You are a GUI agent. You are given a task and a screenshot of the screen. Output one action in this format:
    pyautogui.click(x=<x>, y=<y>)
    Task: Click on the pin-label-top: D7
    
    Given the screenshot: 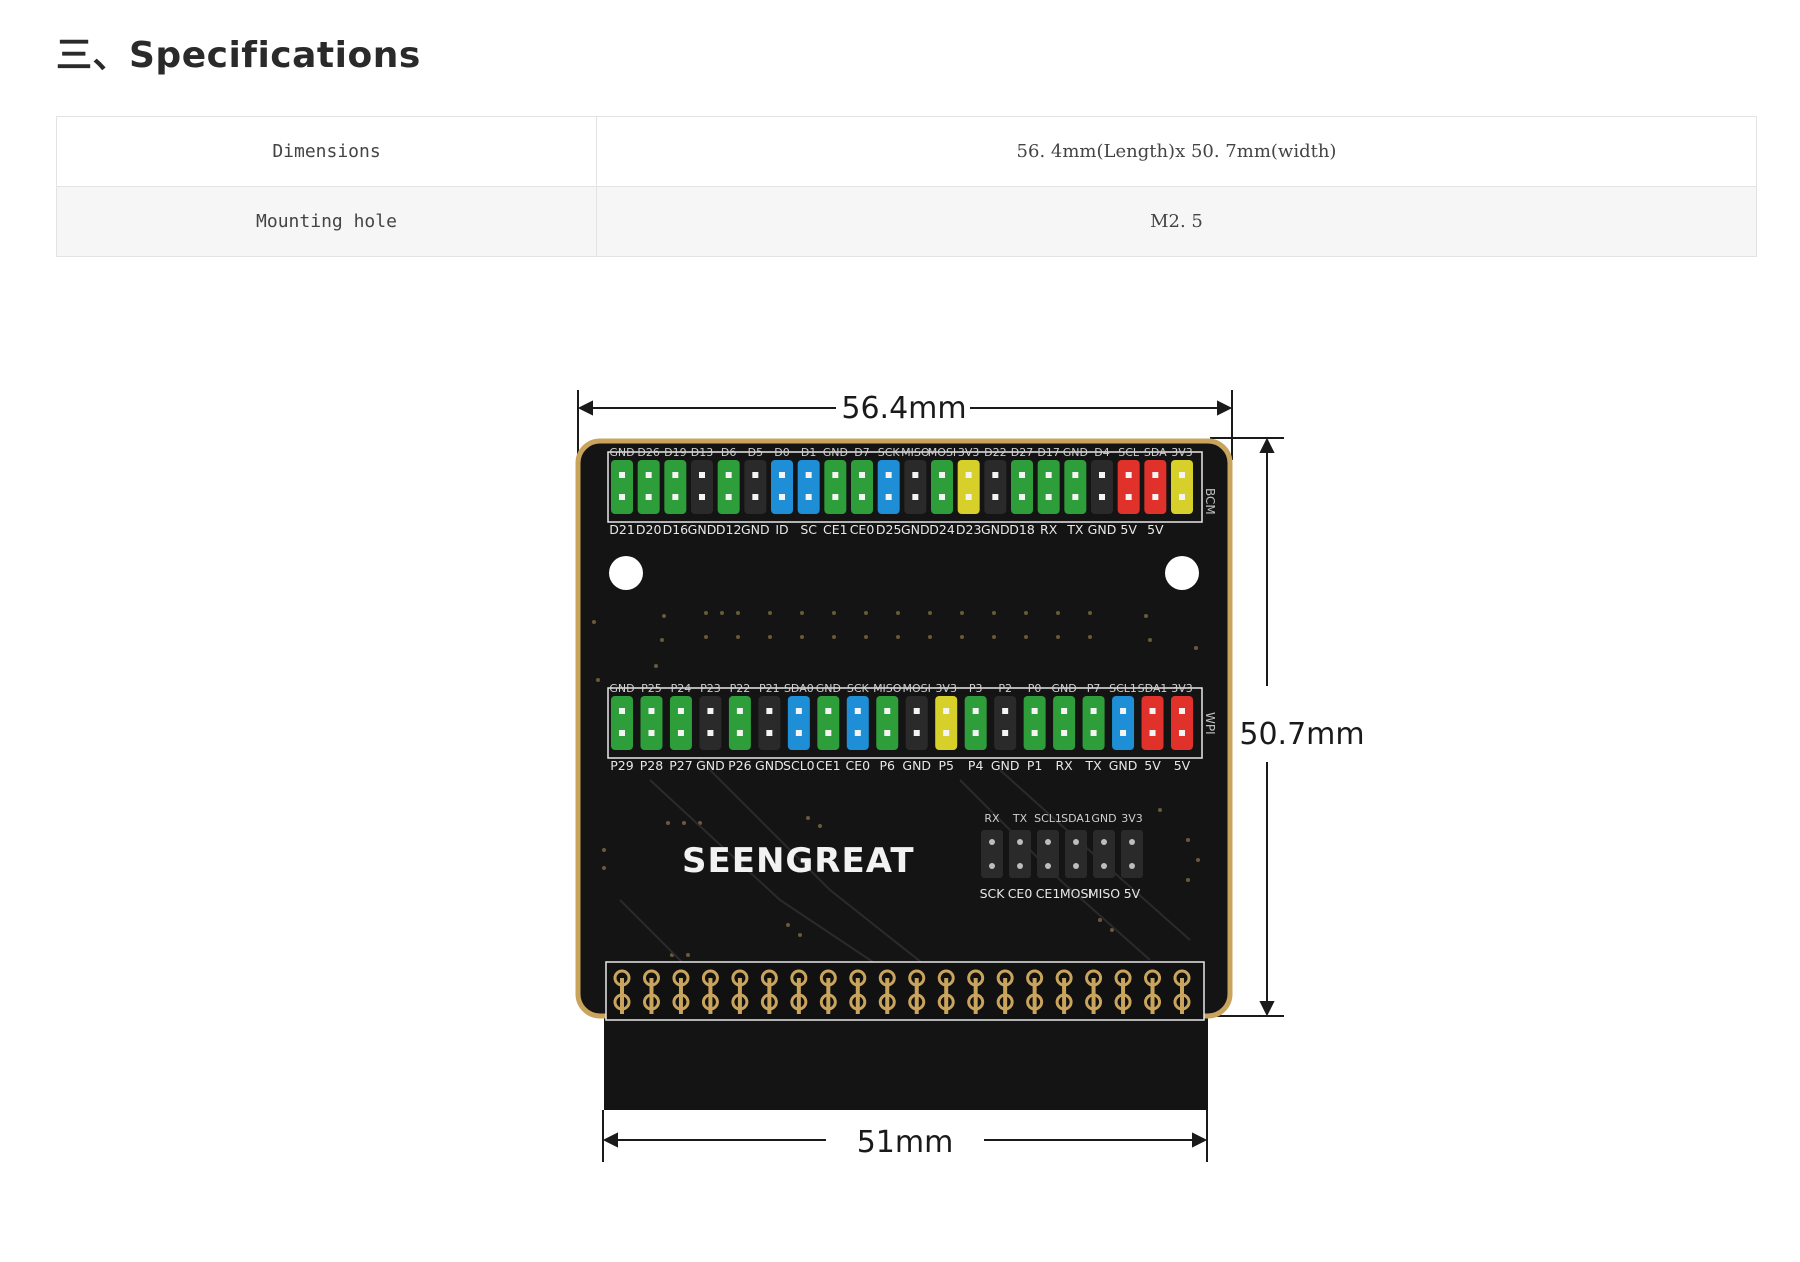 What is the action you would take?
    pyautogui.click(x=861, y=452)
    